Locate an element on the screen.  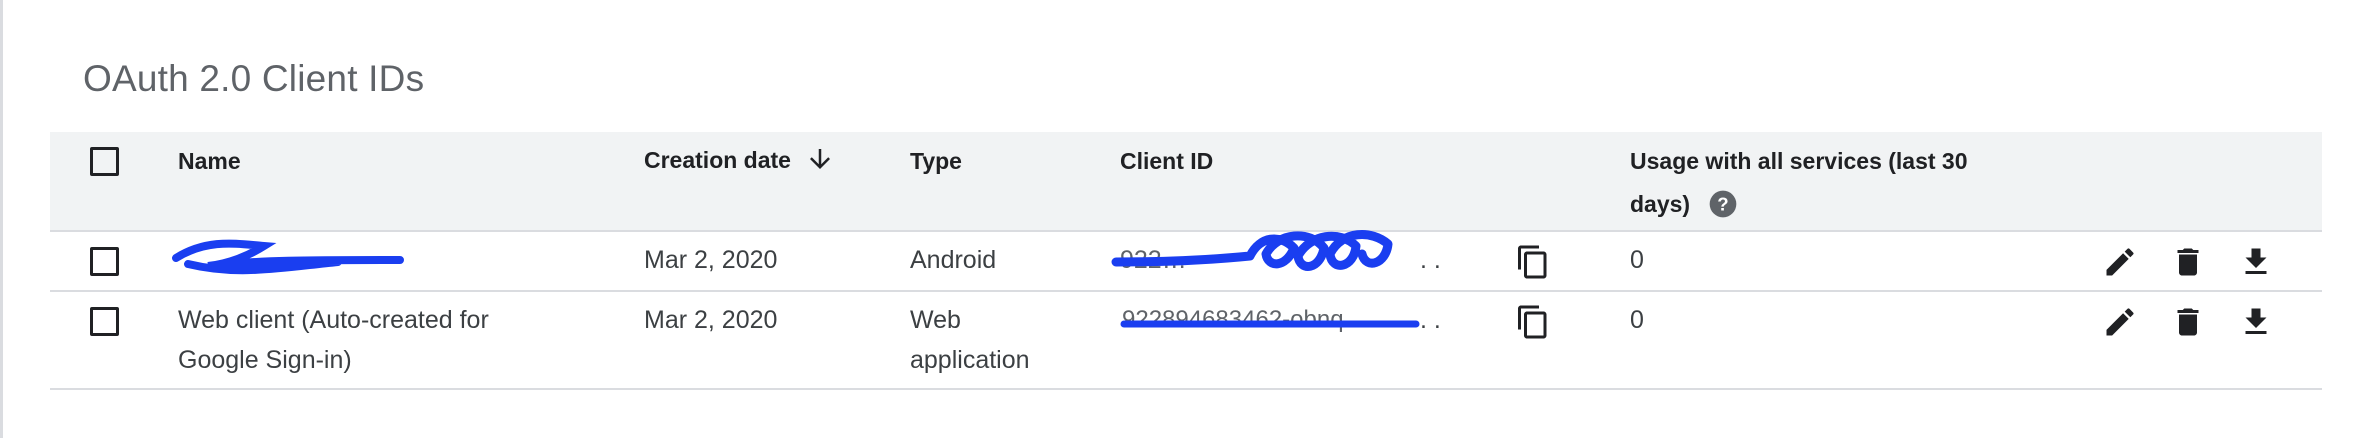
help-icon: ? is located at coordinates (1723, 204).